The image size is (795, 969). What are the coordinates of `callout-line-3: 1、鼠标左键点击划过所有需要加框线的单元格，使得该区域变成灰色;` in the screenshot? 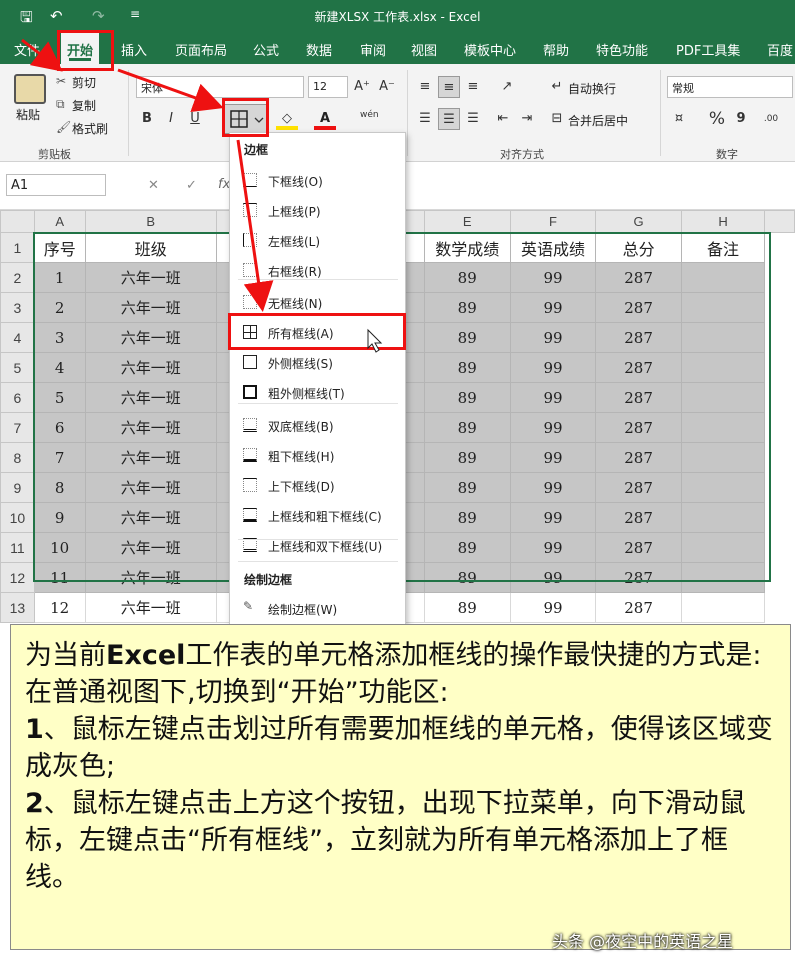 It's located at (399, 748).